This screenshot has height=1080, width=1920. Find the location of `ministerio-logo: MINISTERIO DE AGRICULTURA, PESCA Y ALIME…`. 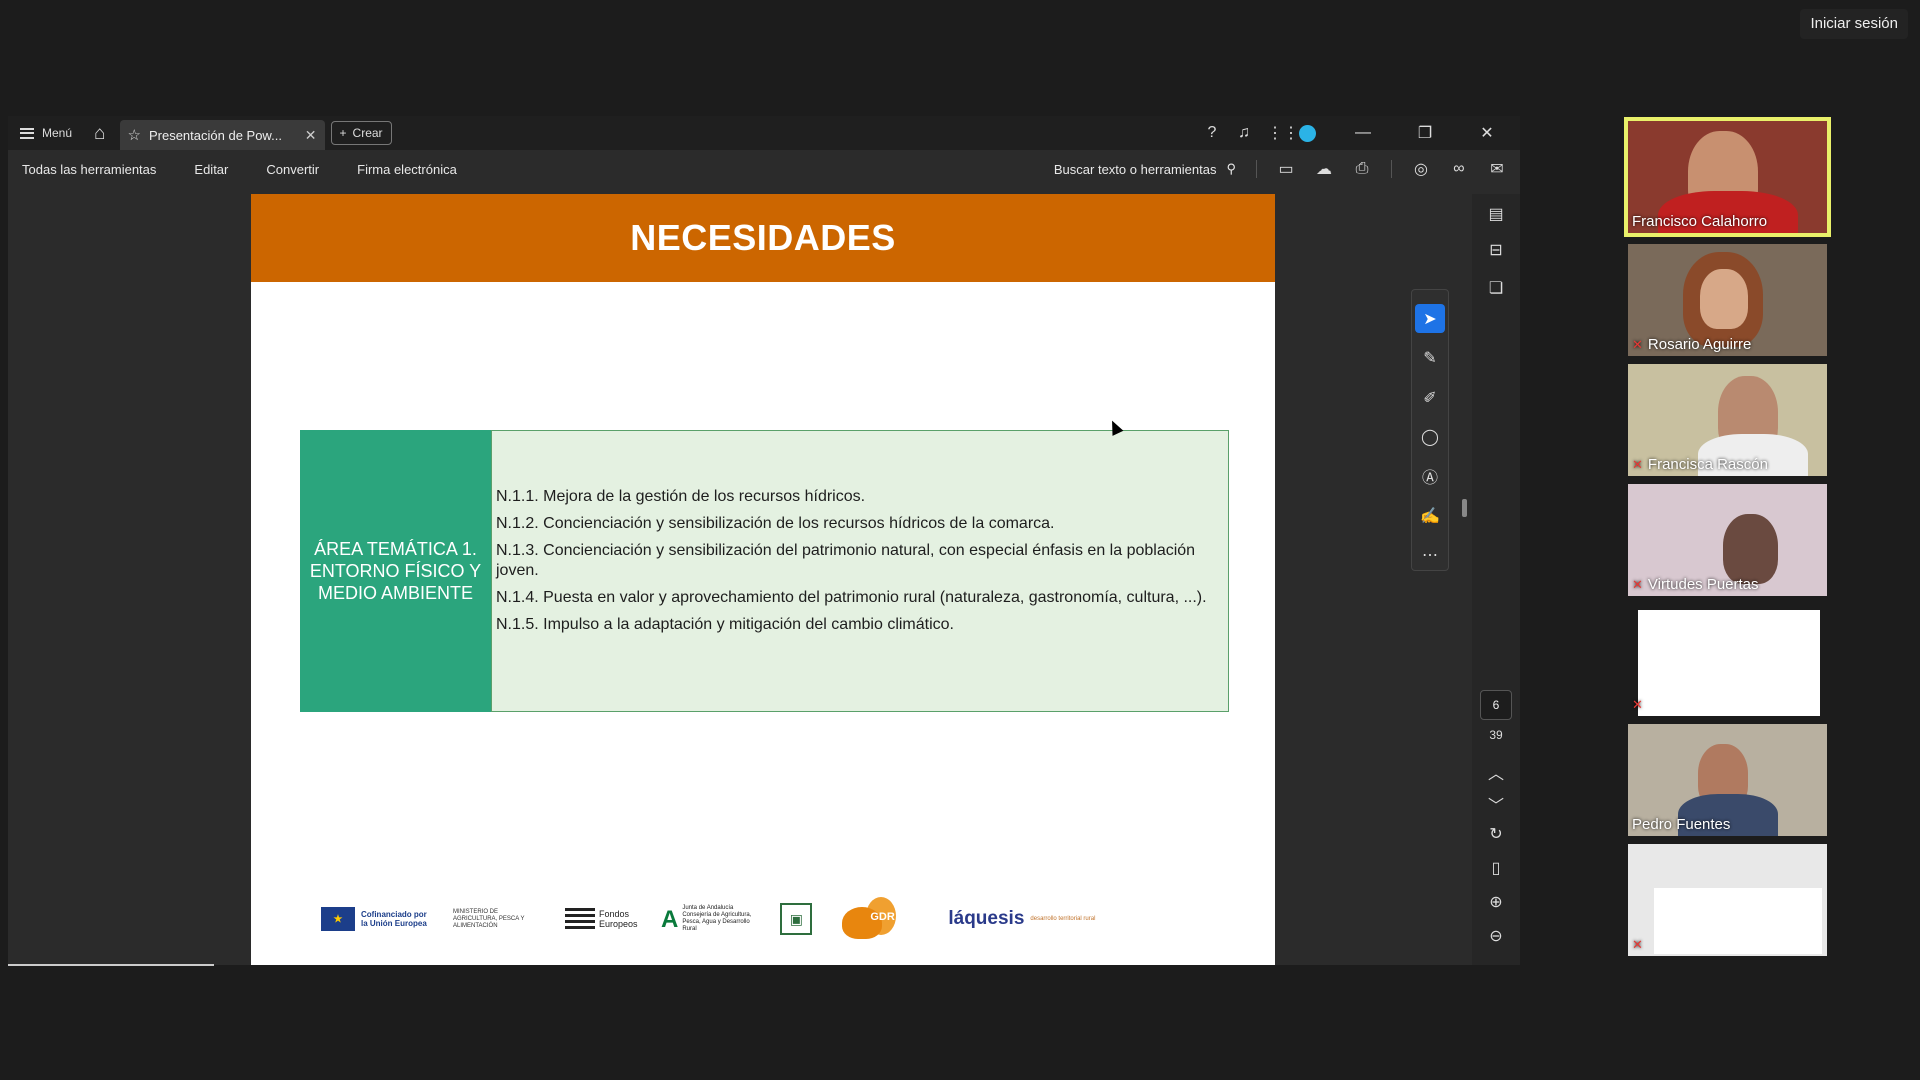

ministerio-logo: MINISTERIO DE AGRICULTURA, PESCA Y ALIME… is located at coordinates (489, 918).